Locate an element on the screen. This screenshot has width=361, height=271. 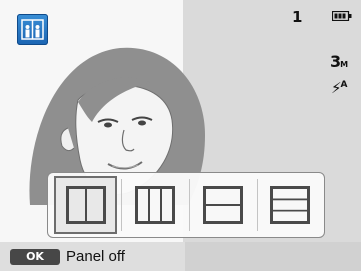
split-3-horizontal-icon is located at coordinates (289, 205).